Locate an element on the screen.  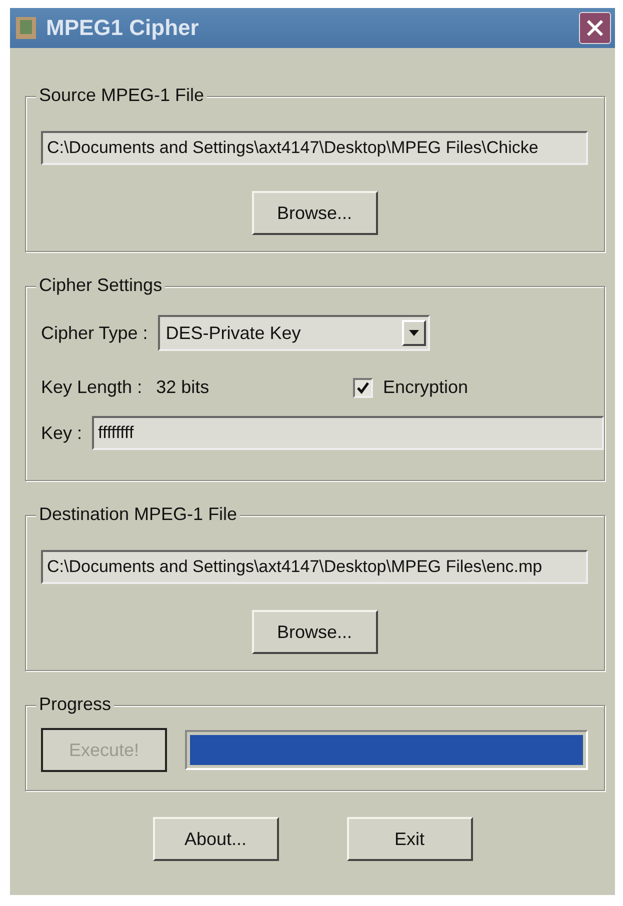
group-label: Cipher Settings is located at coordinates (101, 285).